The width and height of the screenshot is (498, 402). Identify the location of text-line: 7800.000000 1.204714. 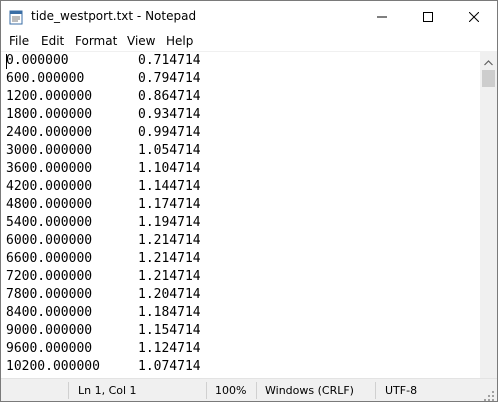
(103, 294).